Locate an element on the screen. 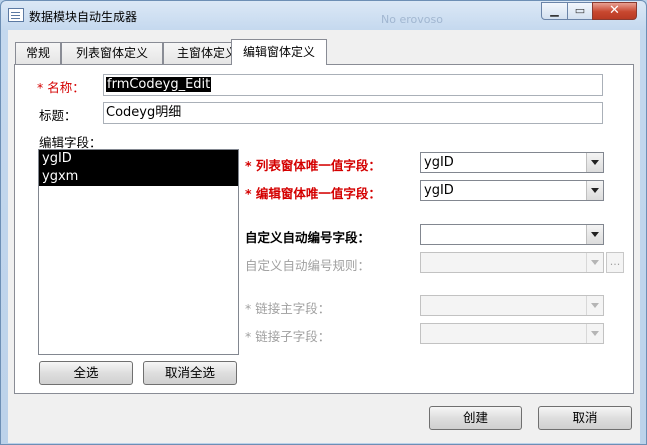 The image size is (647, 445). maximize-button: ▭ is located at coordinates (580, 11).